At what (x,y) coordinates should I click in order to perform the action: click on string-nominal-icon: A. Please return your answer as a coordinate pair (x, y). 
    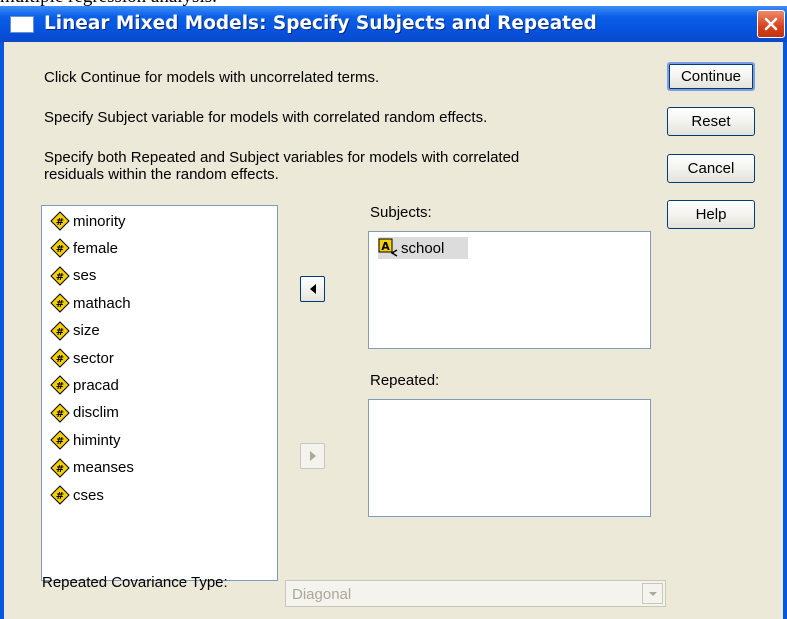
    Looking at the image, I should click on (388, 248).